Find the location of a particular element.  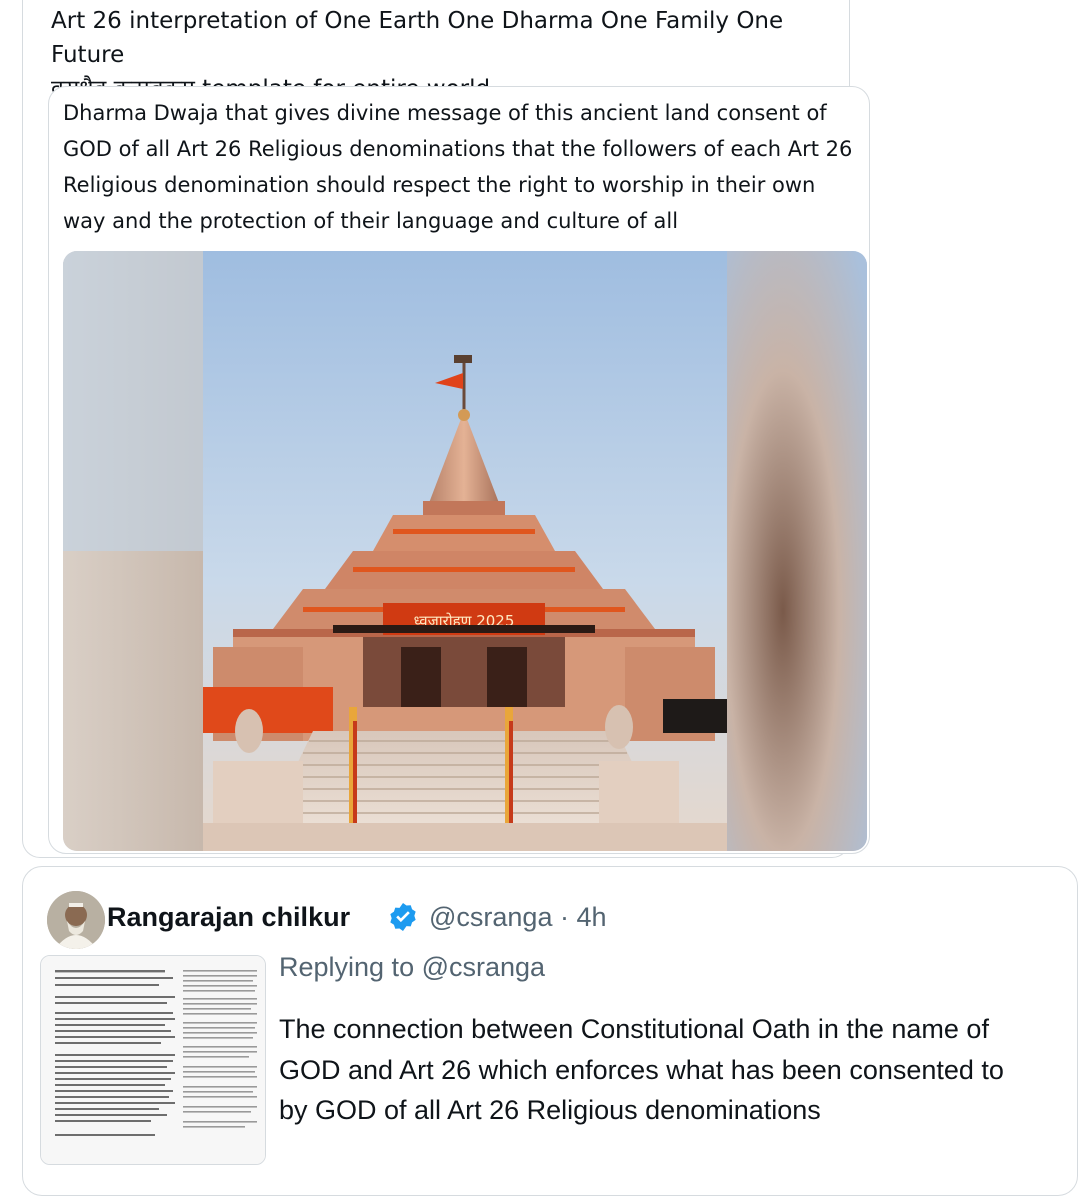

handle-and-time: @csranga · 4h is located at coordinates (518, 917).